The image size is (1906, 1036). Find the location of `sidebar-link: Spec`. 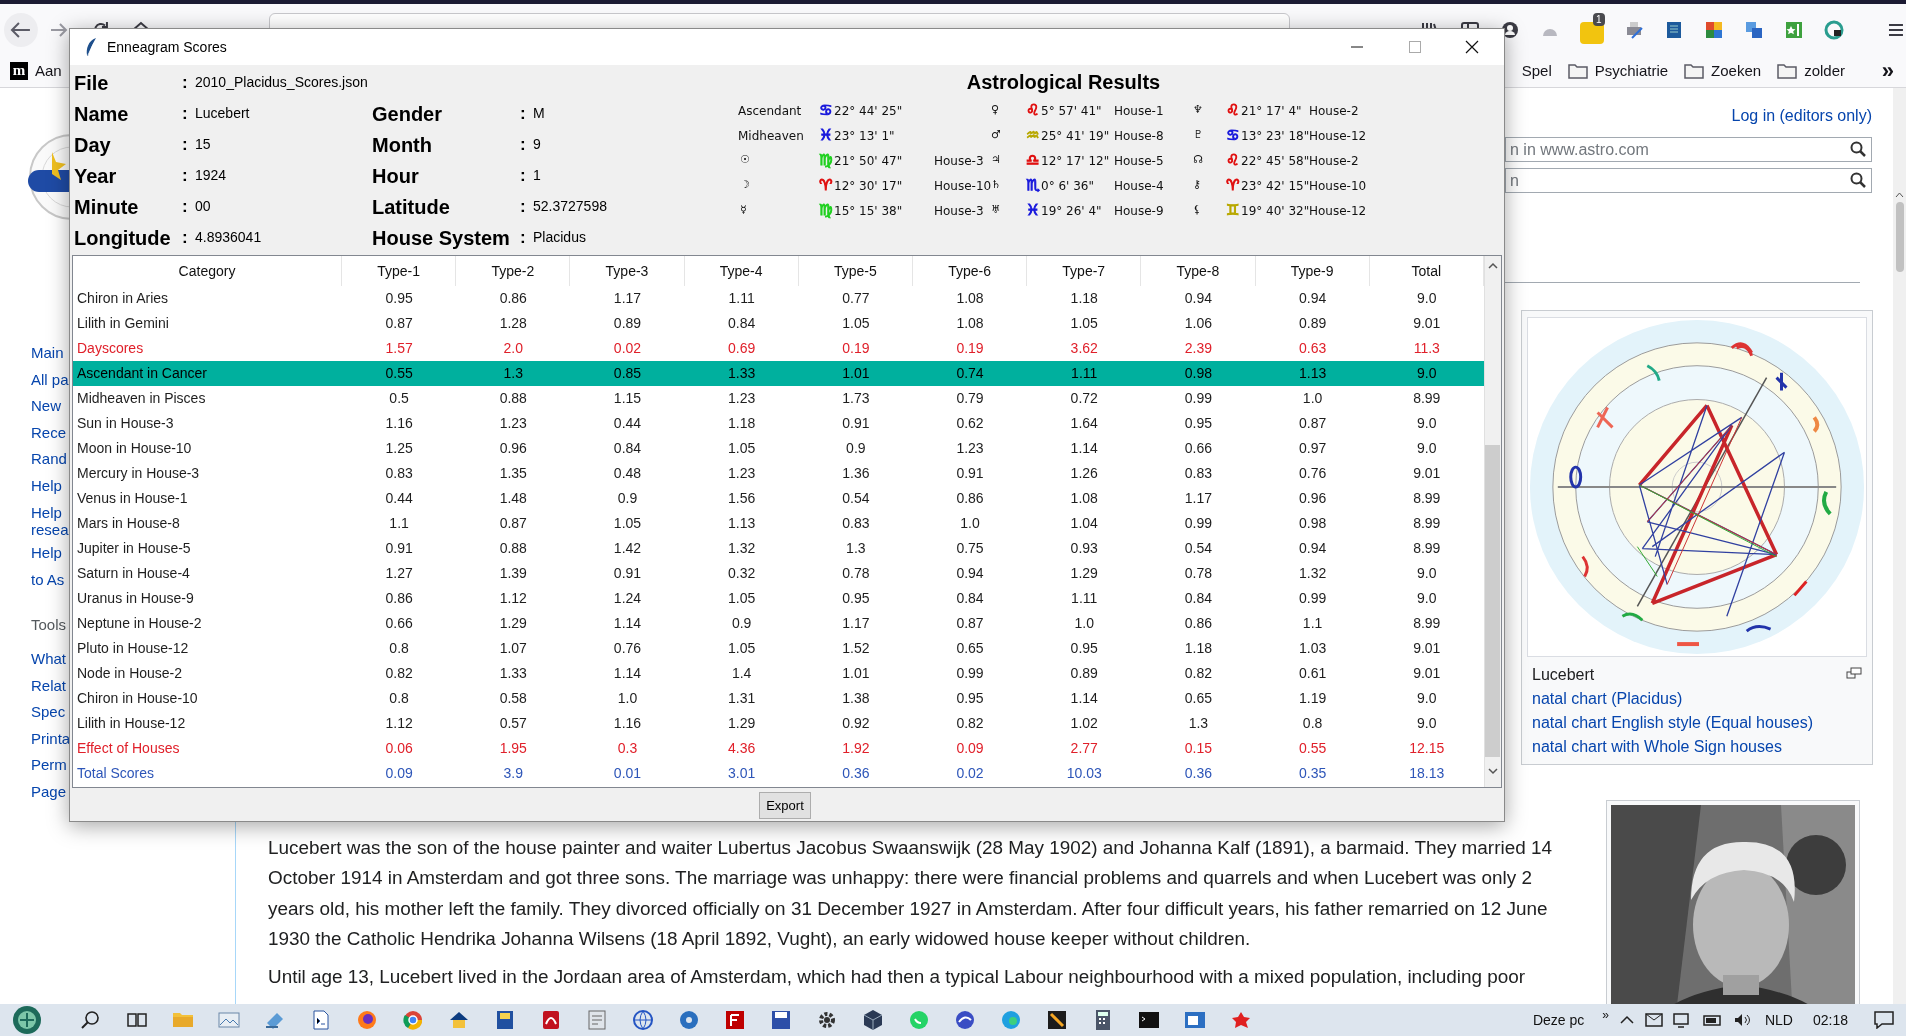

sidebar-link: Spec is located at coordinates (51, 713).